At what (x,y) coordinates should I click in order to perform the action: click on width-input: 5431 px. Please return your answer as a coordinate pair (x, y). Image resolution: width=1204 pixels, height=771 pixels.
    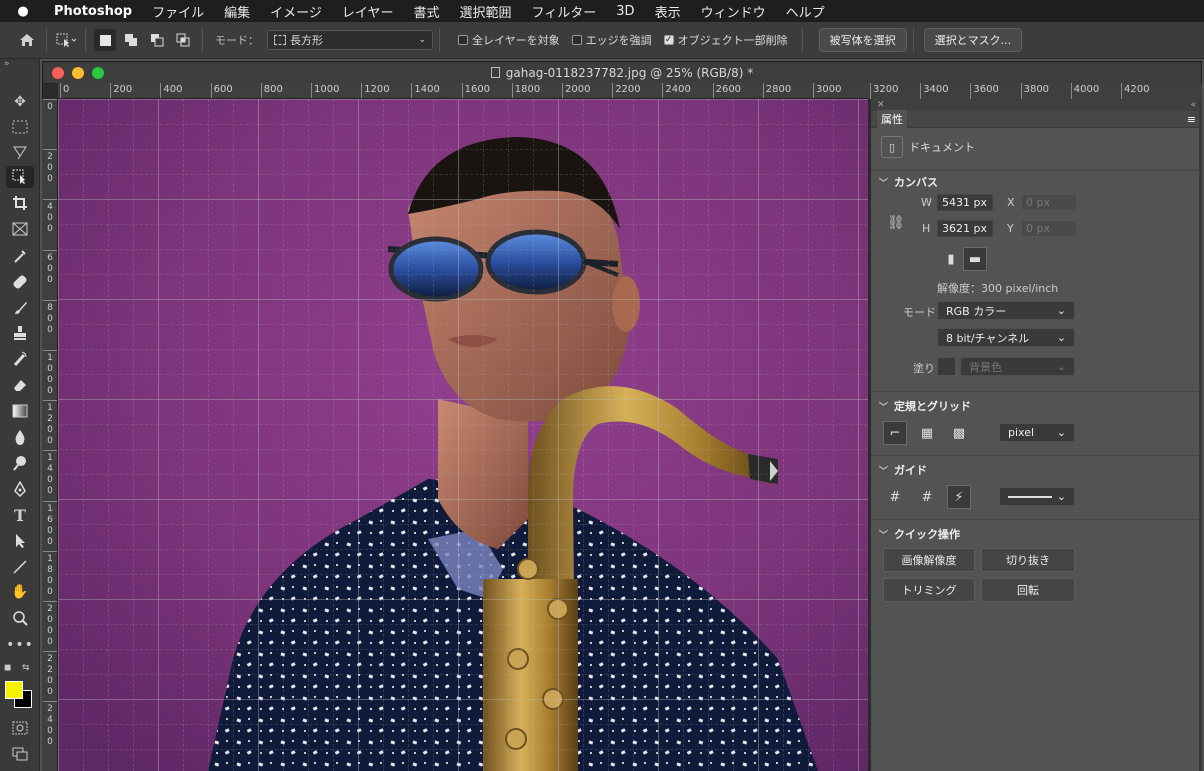
    Looking at the image, I should click on (965, 202).